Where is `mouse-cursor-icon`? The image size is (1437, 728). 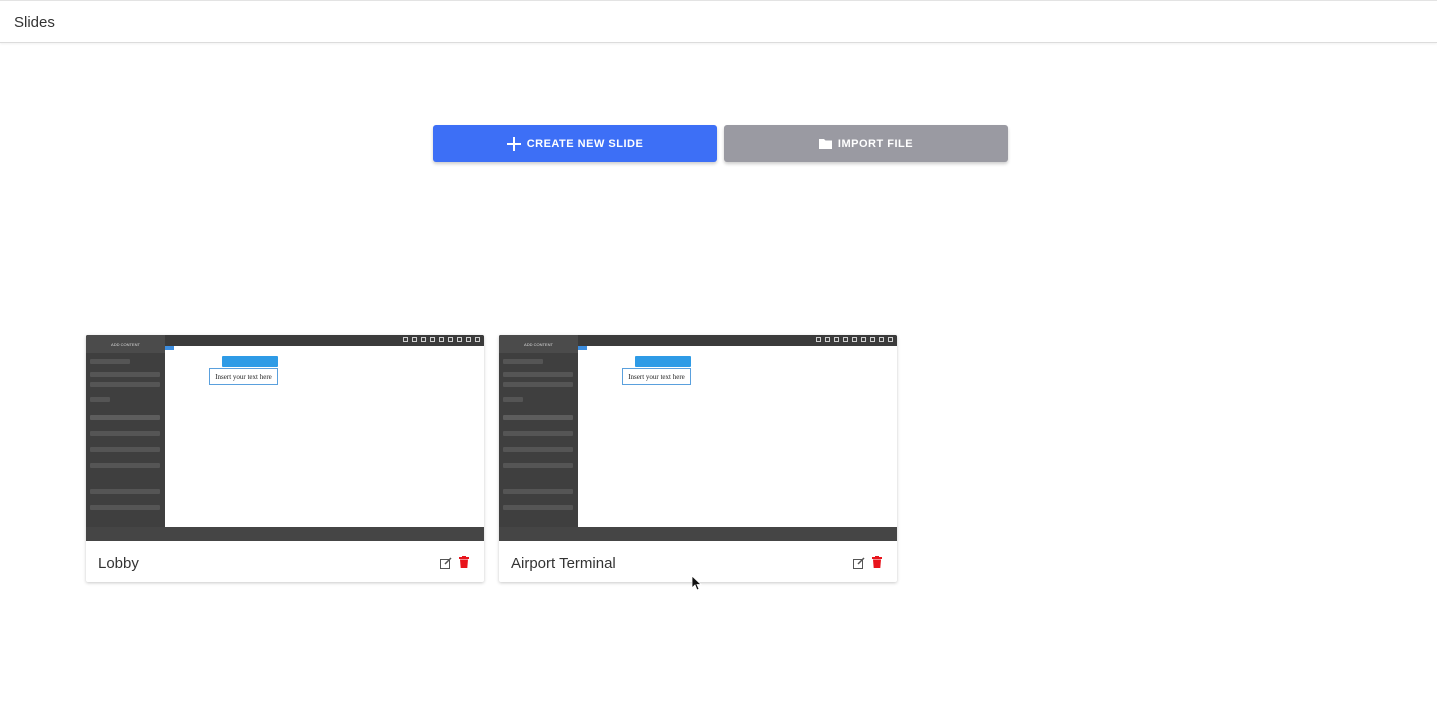 mouse-cursor-icon is located at coordinates (697, 585).